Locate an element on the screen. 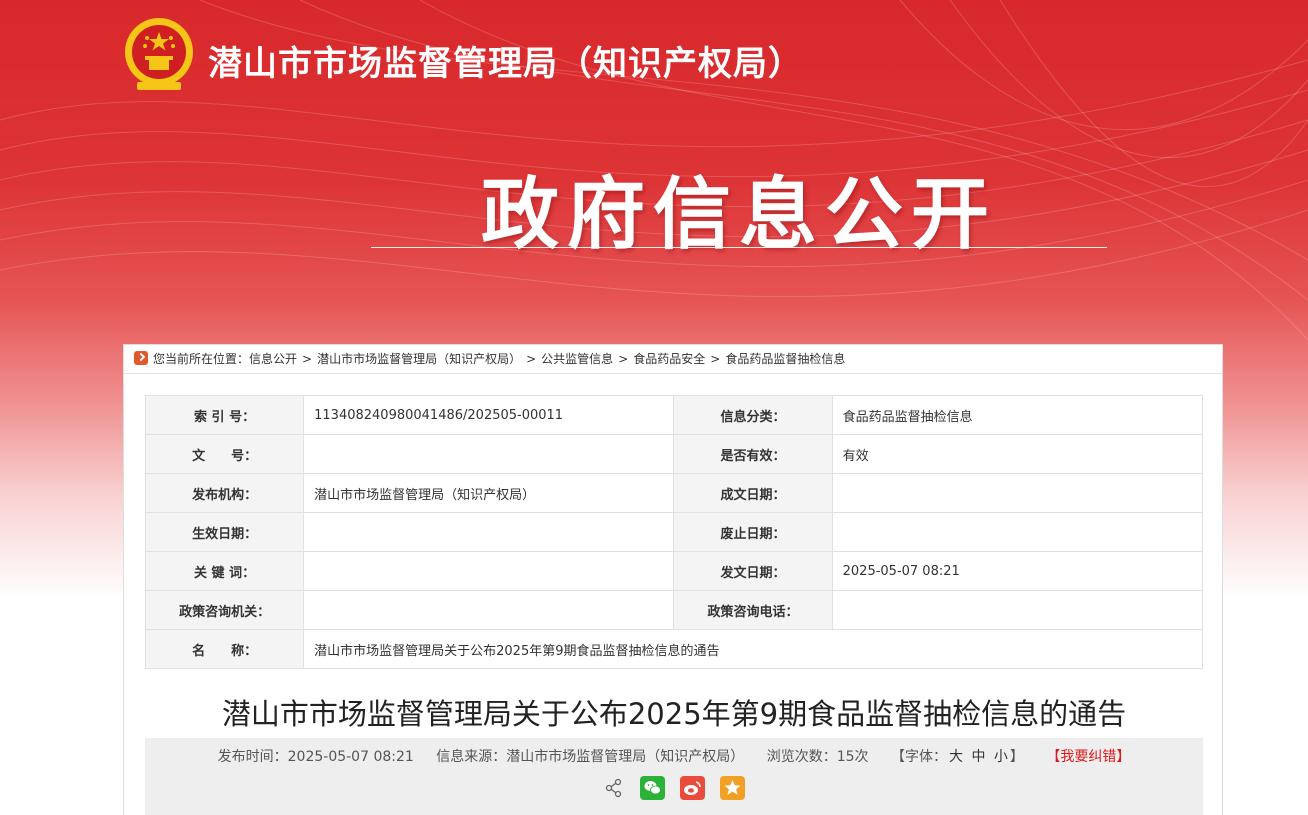 The width and height of the screenshot is (1308, 815). table-row: 关 键 词： 发文日期： 2025-05-07 08:21 is located at coordinates (674, 571).